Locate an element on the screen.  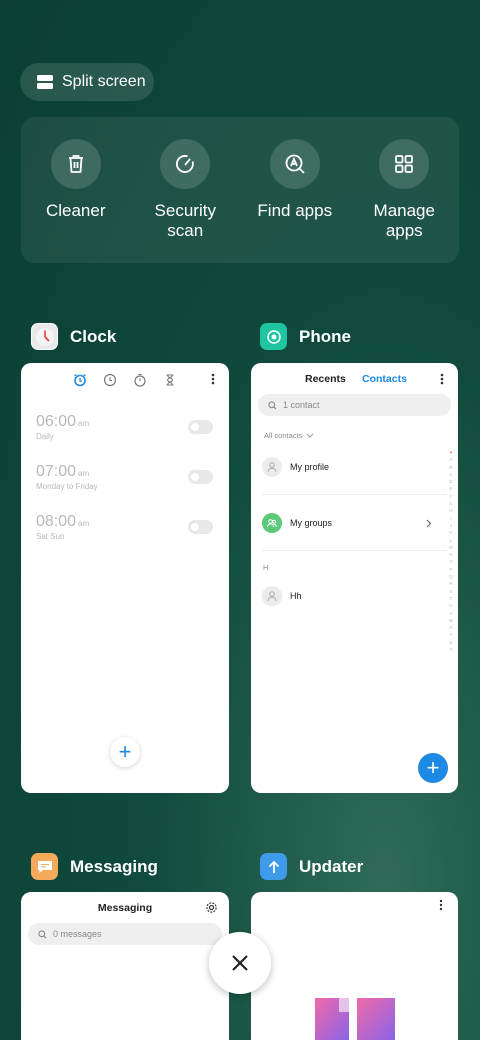
tab-contacts: Contacts is located at coordinates (384, 379).